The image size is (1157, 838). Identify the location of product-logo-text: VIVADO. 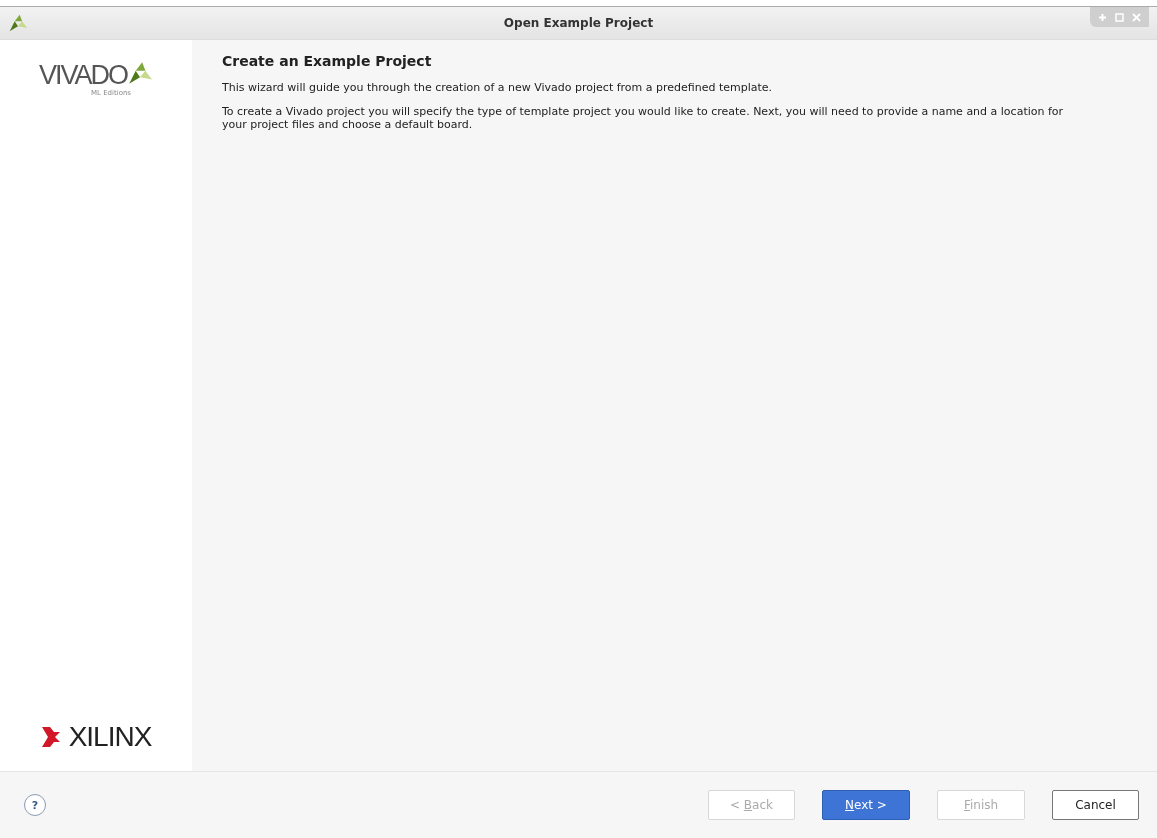
(83, 75).